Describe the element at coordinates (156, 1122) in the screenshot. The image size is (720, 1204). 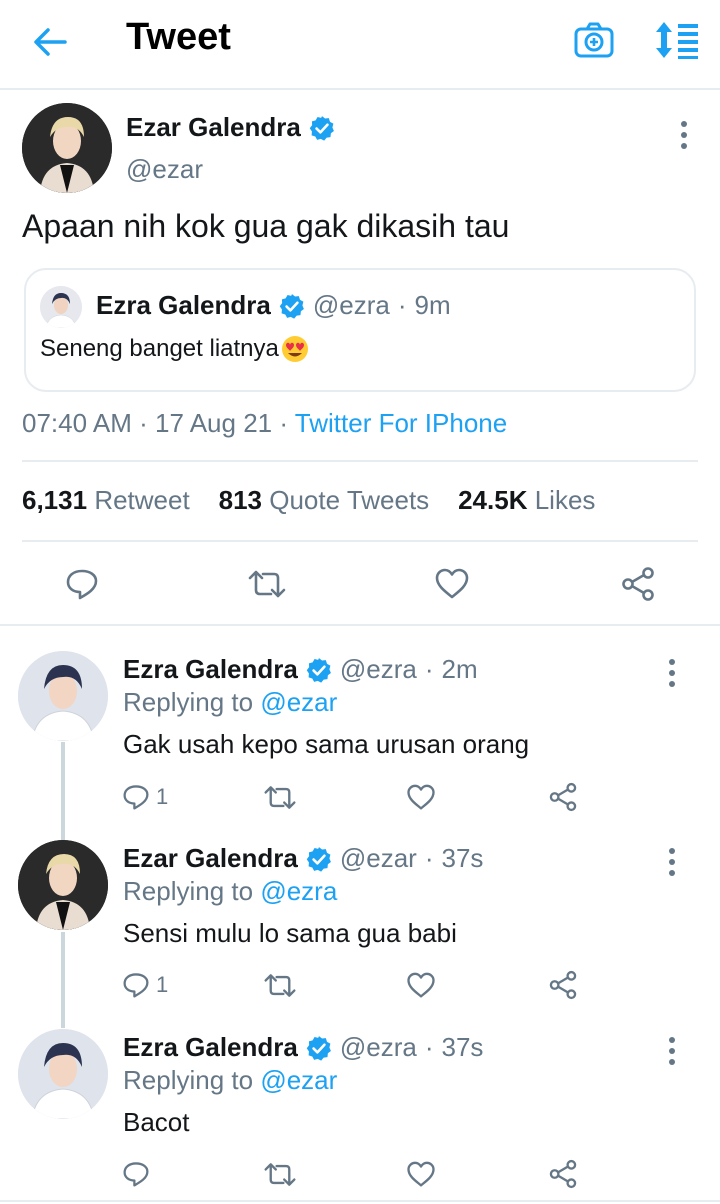
I see `reply-text: Bacot` at that location.